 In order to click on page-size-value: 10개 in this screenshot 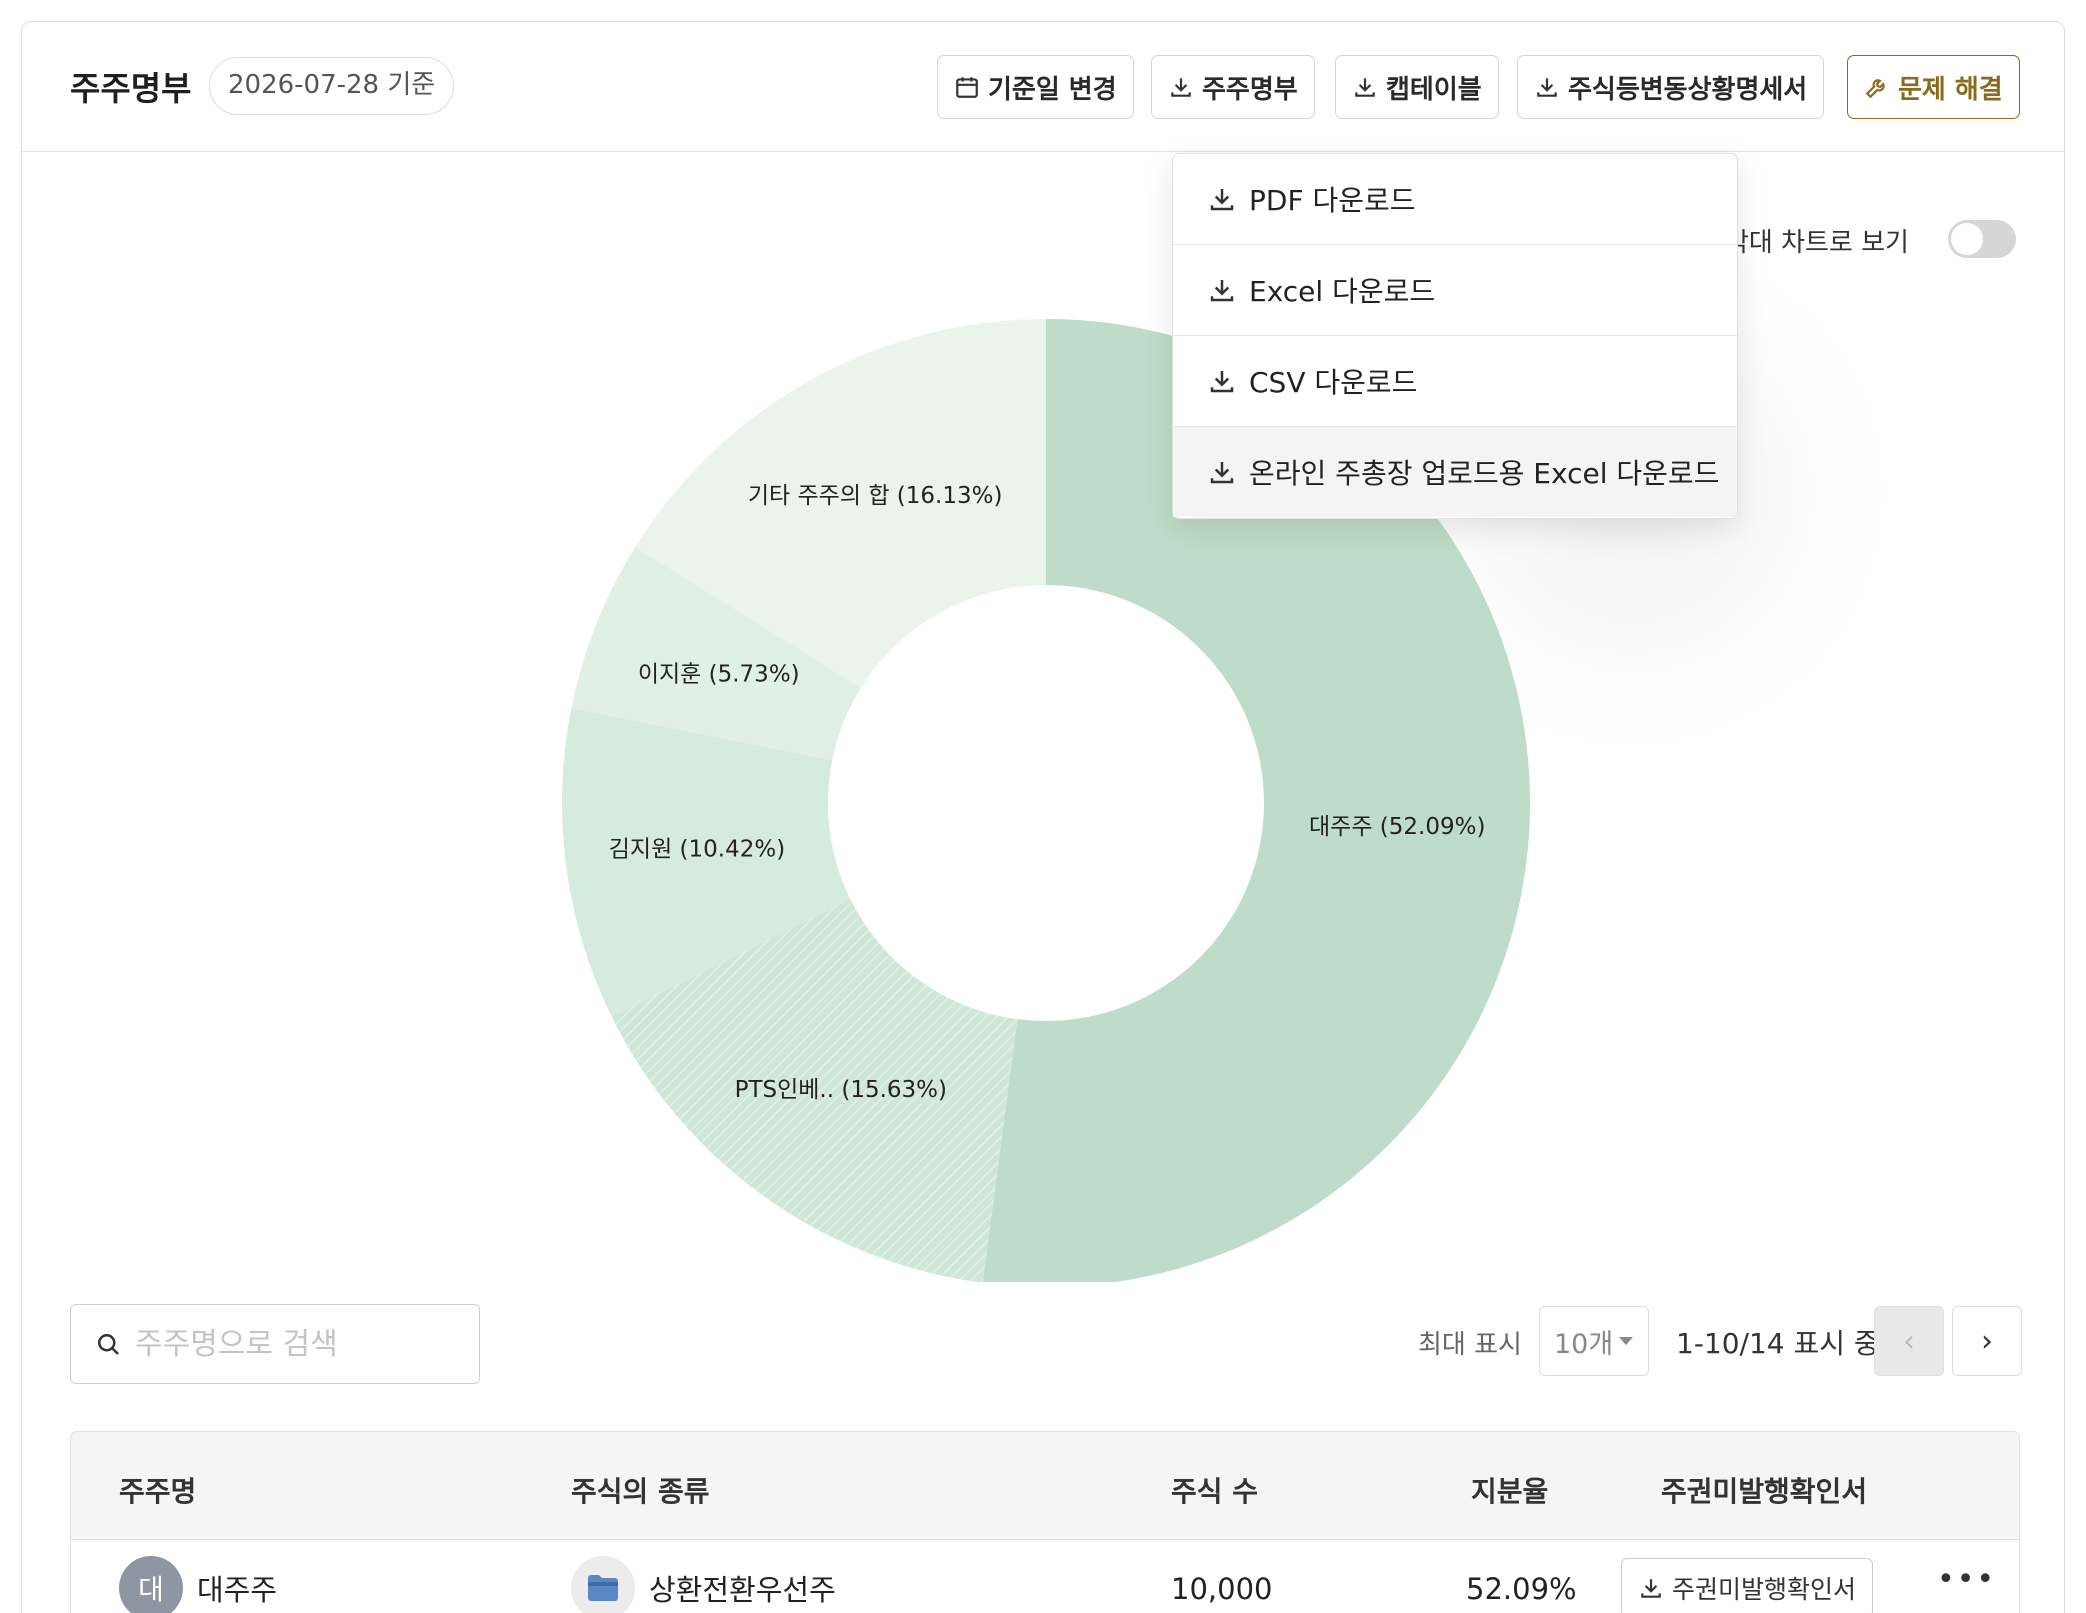, I will do `click(1584, 1344)`.